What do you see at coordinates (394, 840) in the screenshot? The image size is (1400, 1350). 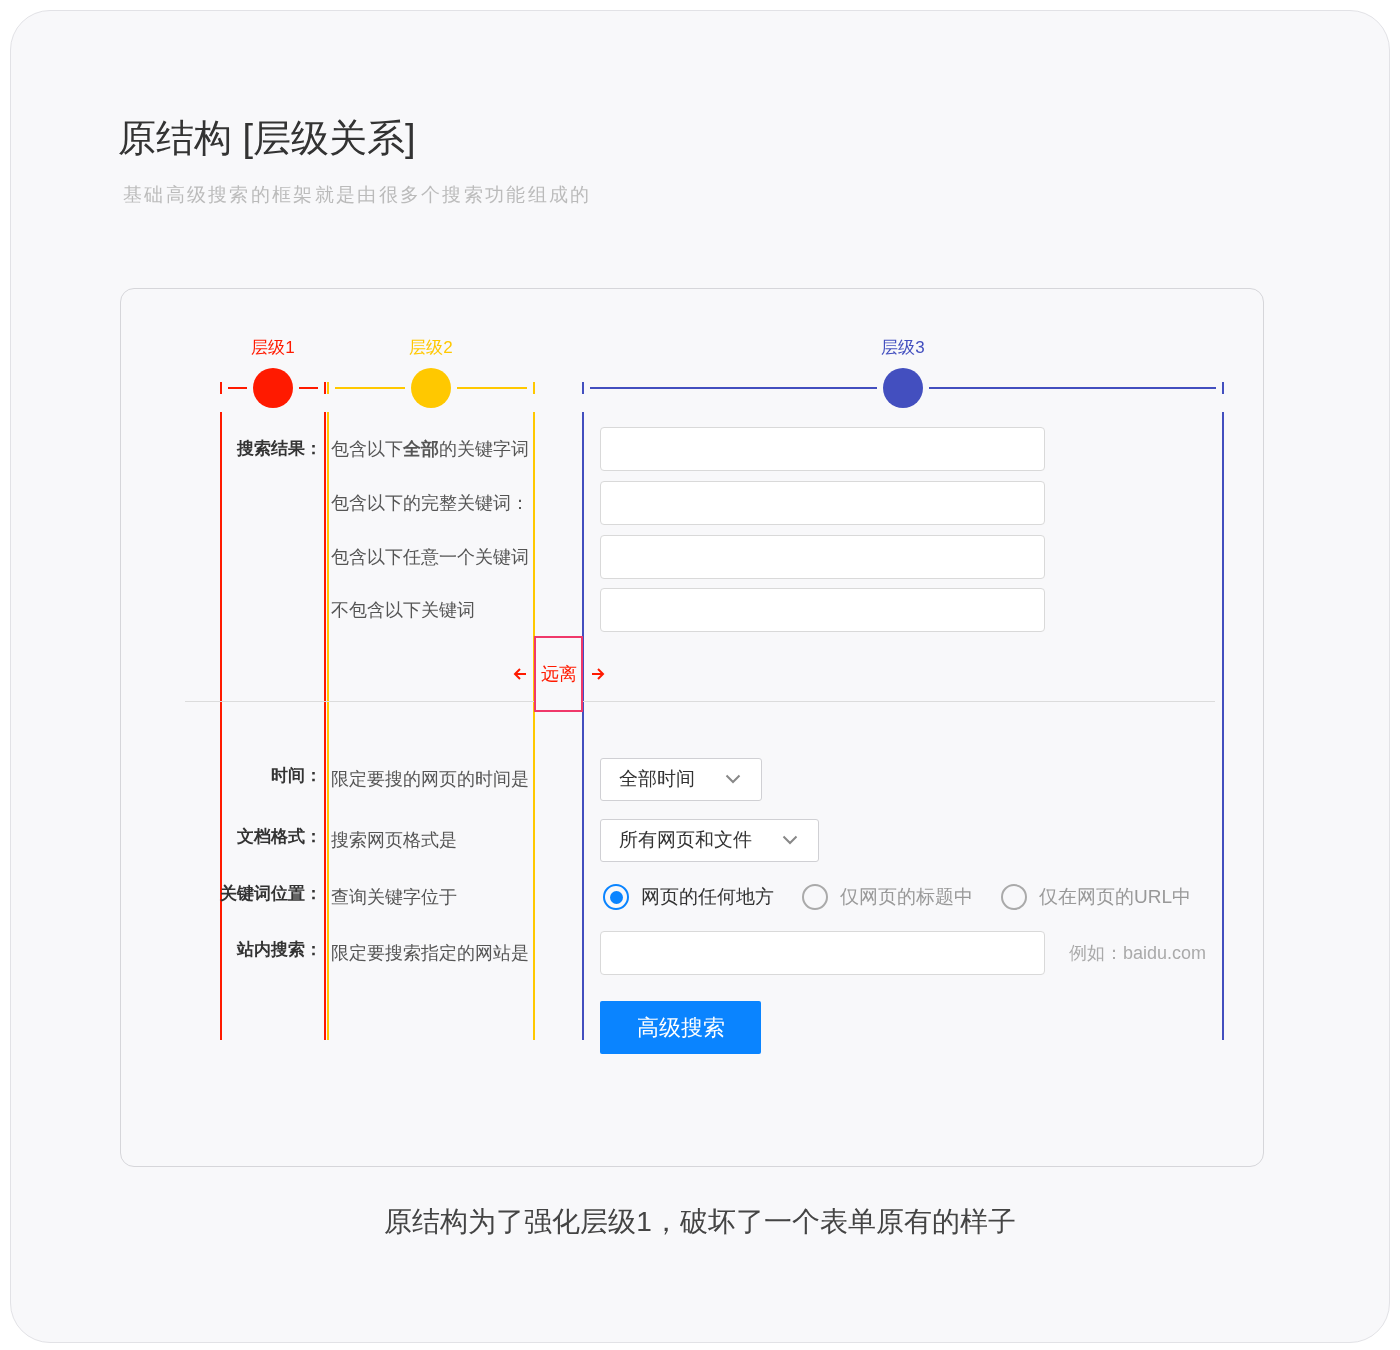 I see `field-description: 搜索网页格式是` at bounding box center [394, 840].